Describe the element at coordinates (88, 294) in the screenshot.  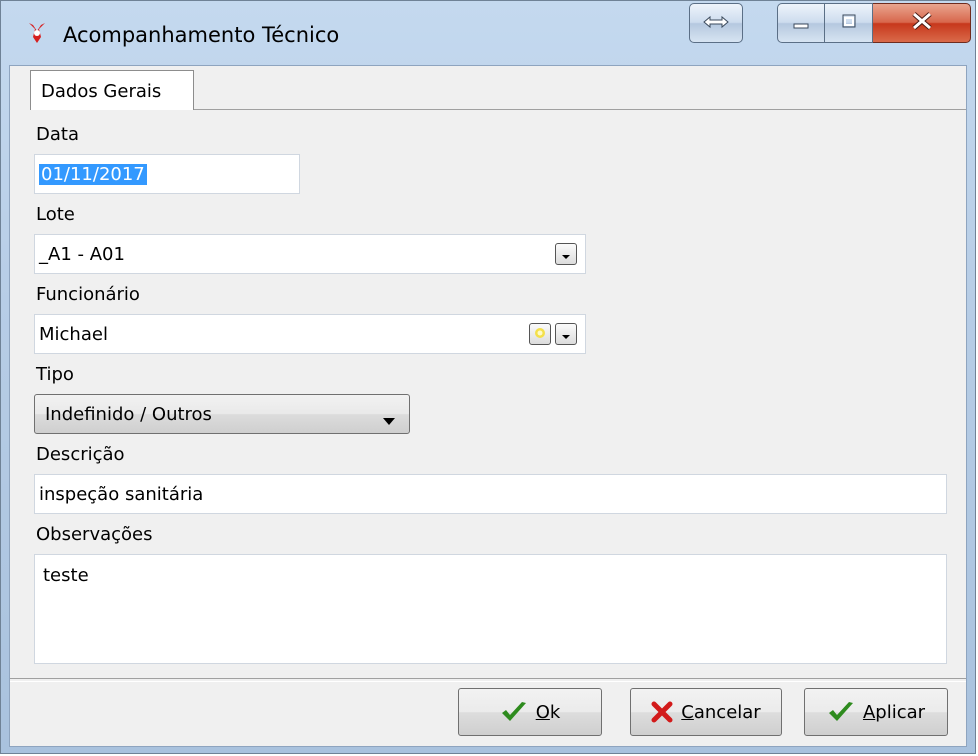
I see `funcionario-label: Funcionário` at that location.